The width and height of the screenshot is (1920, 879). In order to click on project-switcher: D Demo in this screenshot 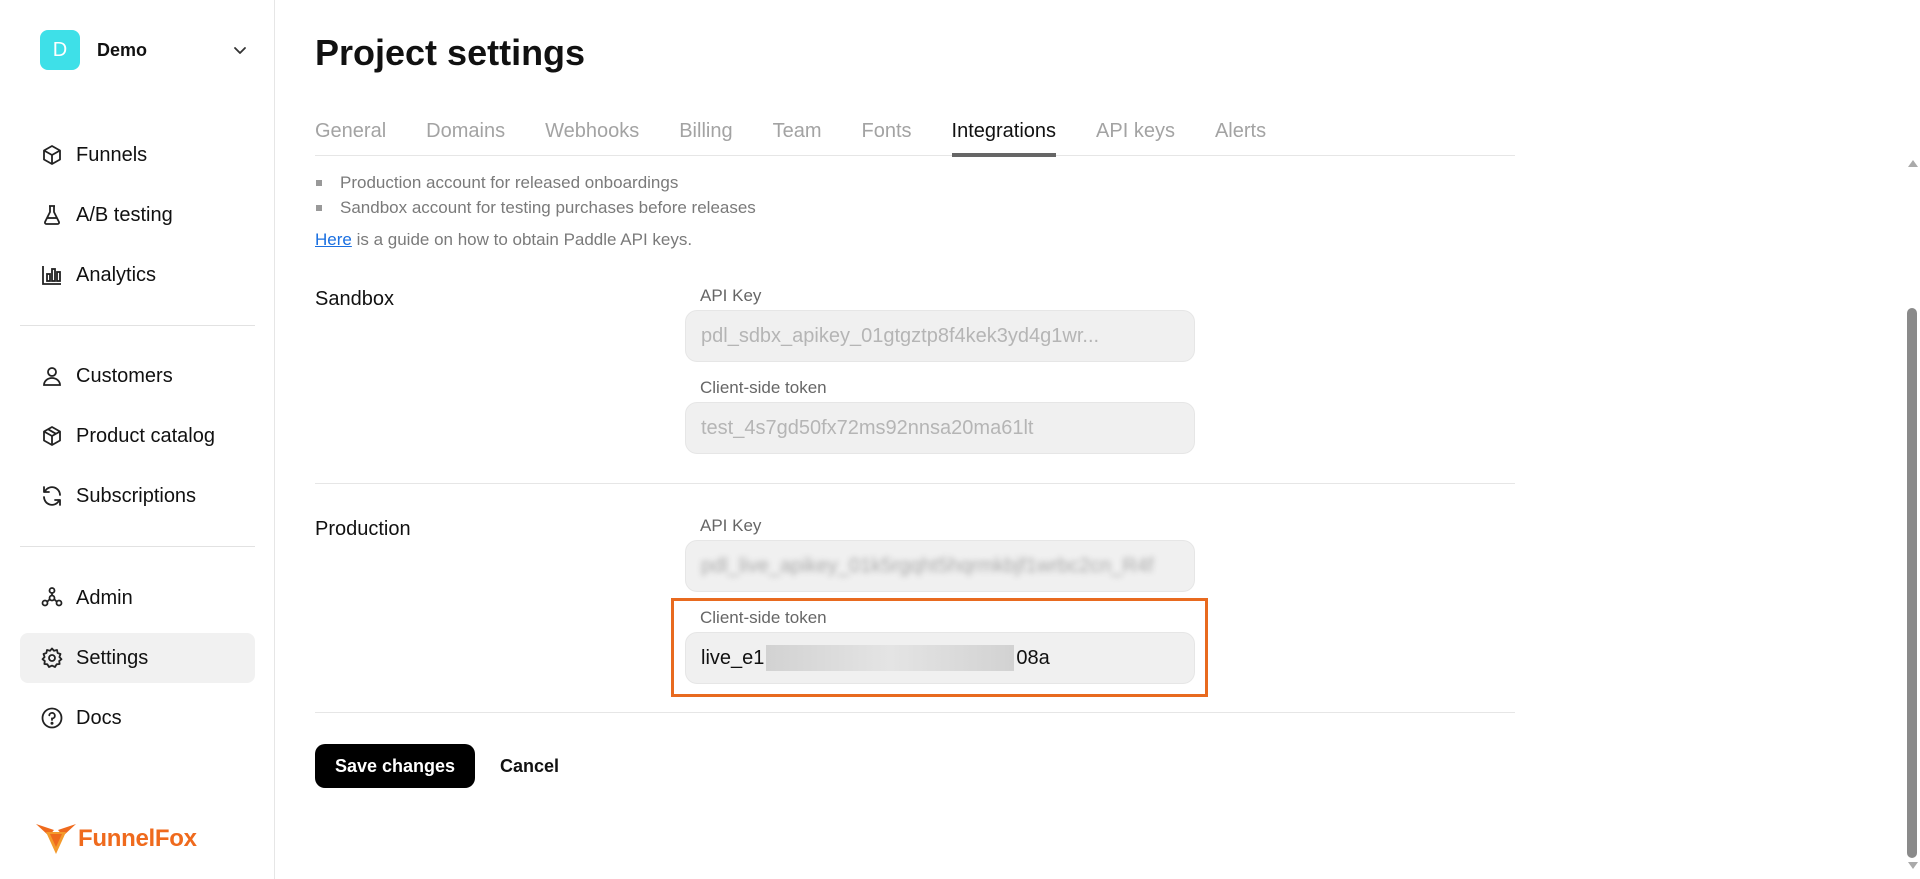, I will do `click(145, 50)`.